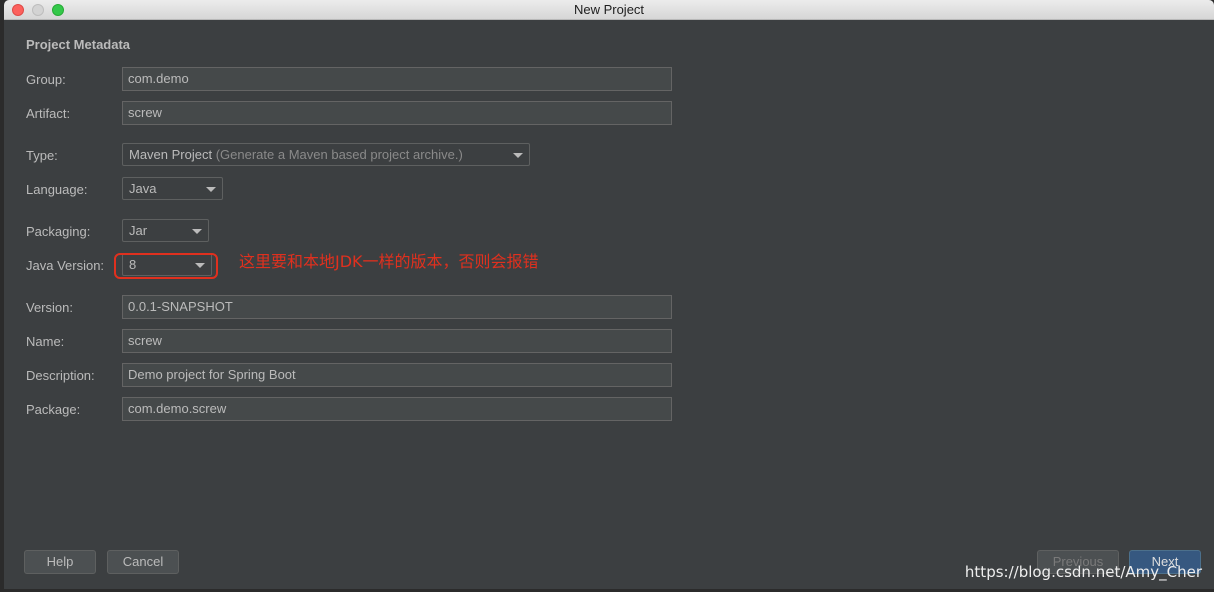 Image resolution: width=1214 pixels, height=592 pixels. Describe the element at coordinates (45, 341) in the screenshot. I see `name-label: Name:` at that location.